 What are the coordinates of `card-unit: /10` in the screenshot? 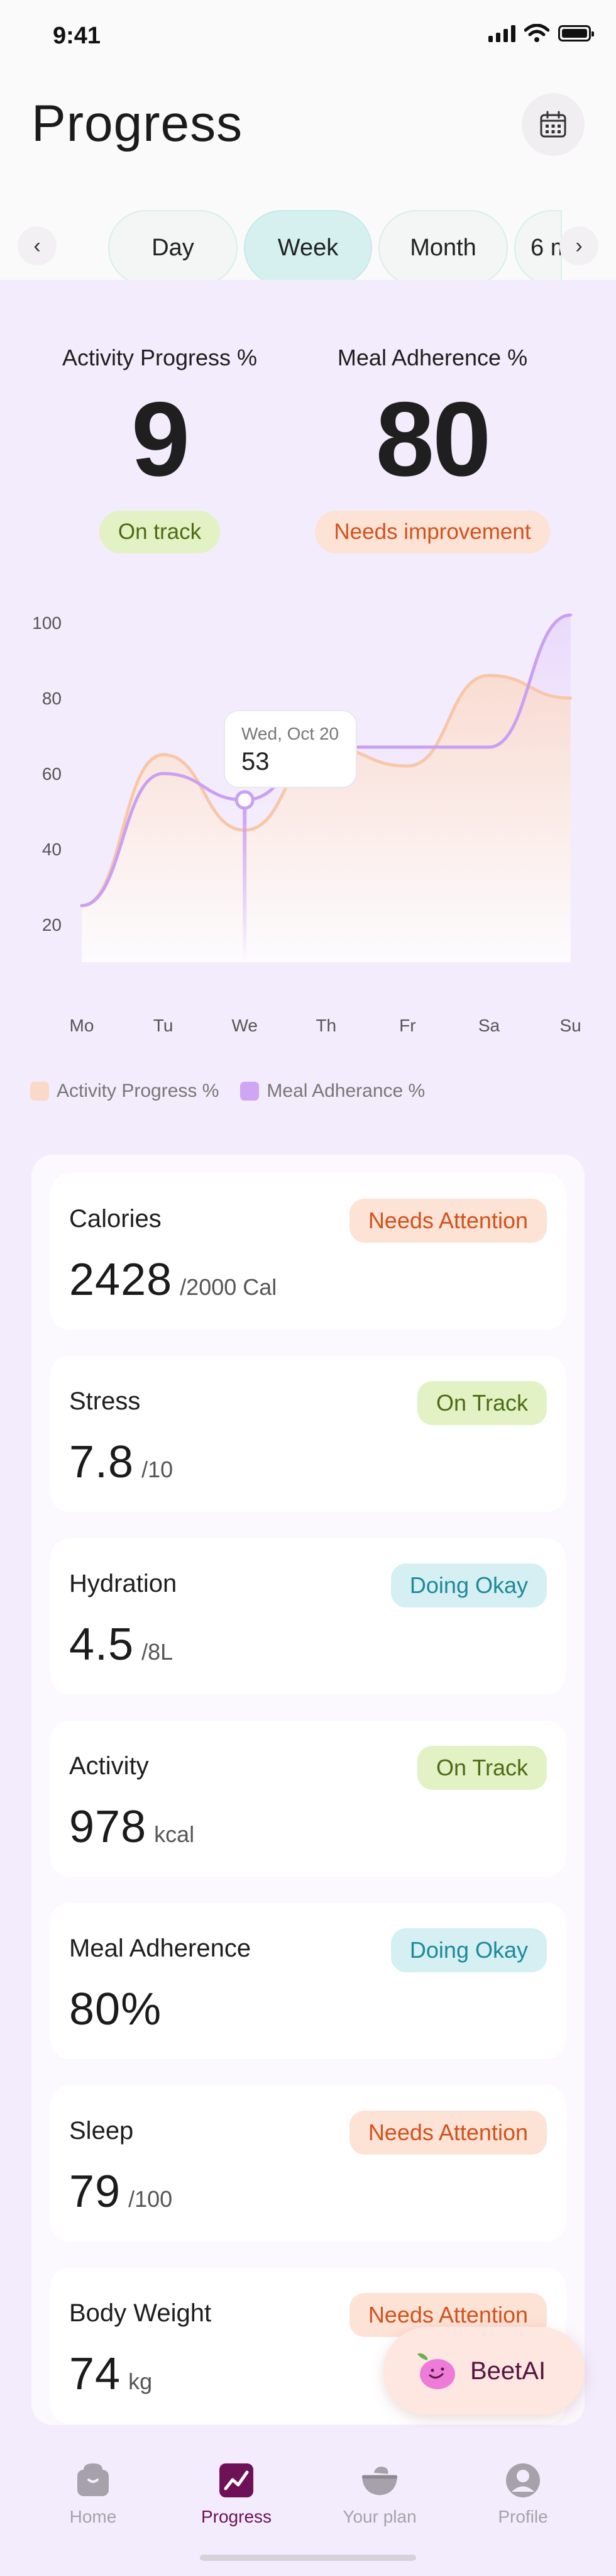 It's located at (157, 1469).